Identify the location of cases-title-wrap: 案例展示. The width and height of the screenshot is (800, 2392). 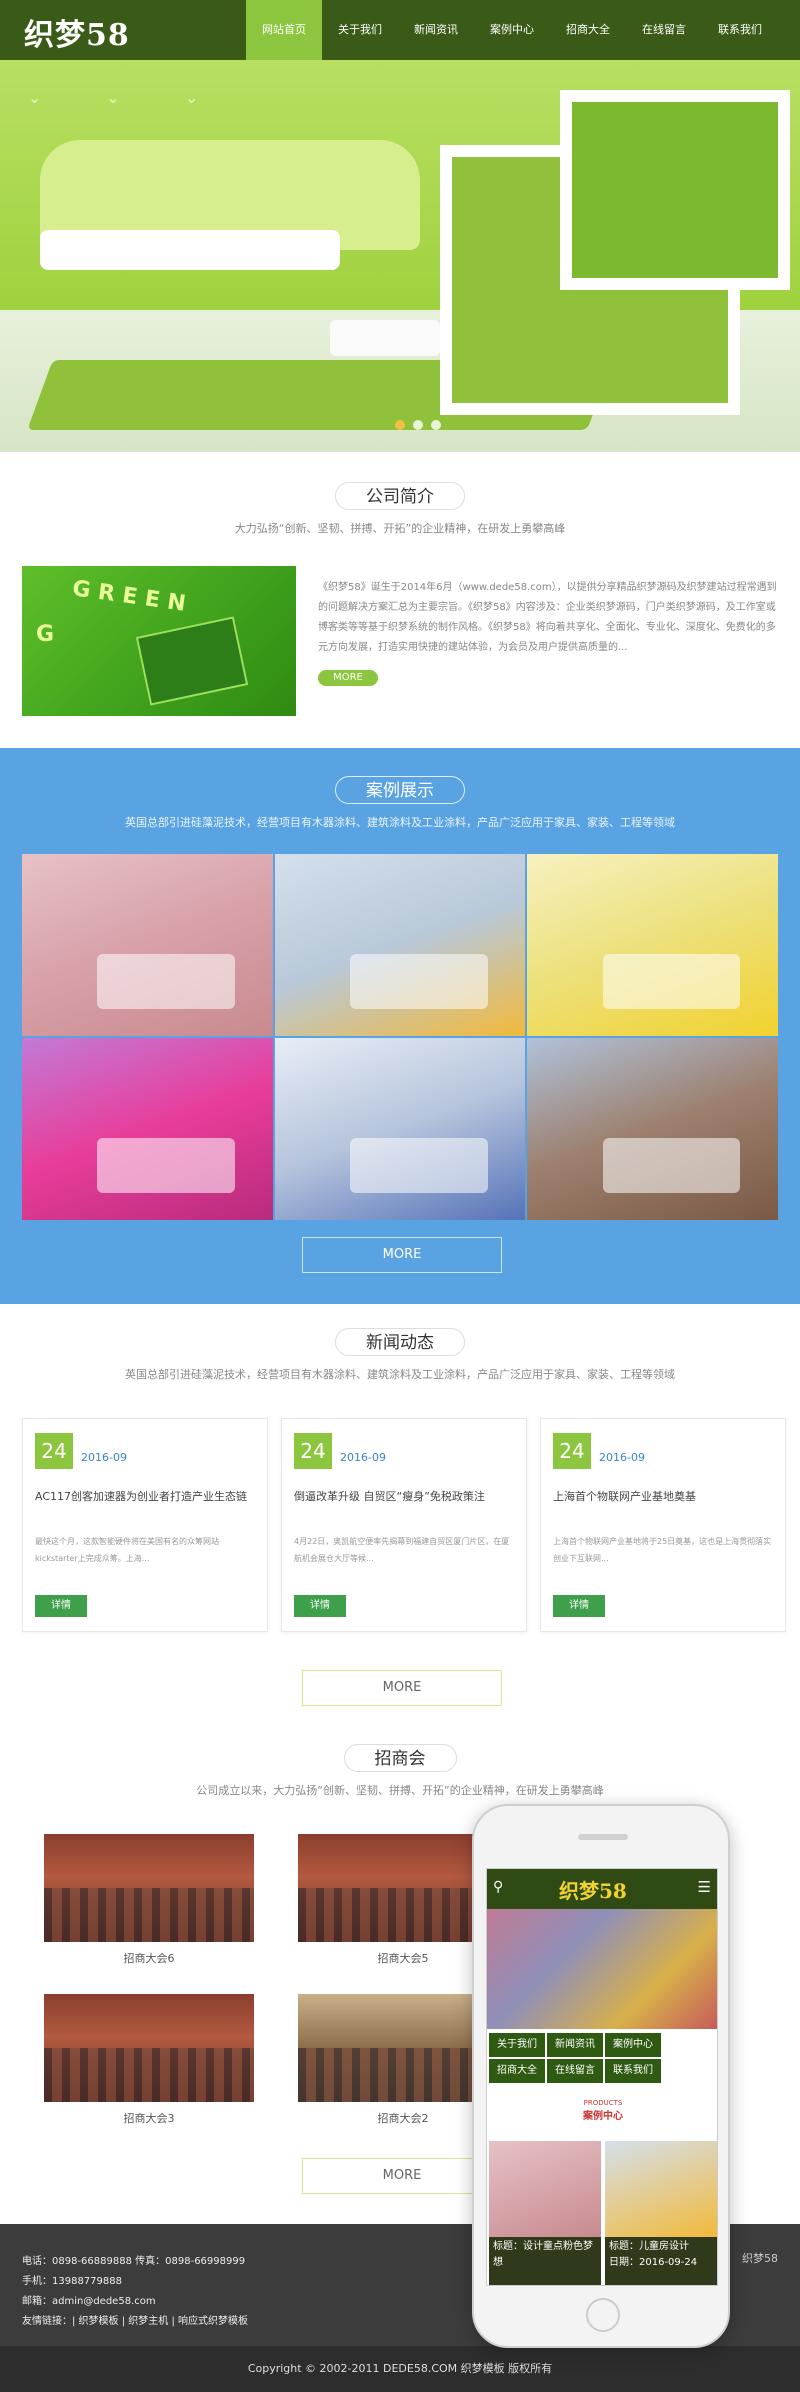
(400, 790).